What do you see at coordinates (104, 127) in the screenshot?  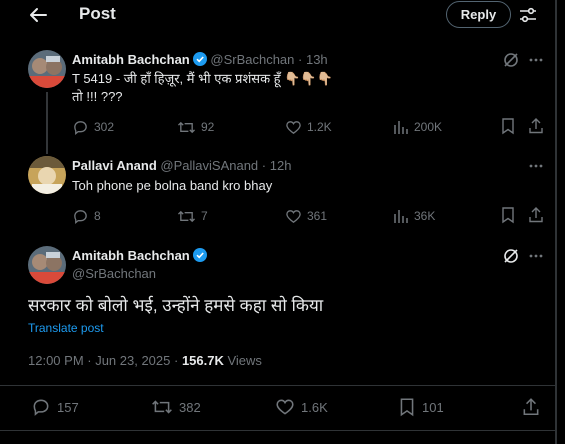 I see `reply-count: 302` at bounding box center [104, 127].